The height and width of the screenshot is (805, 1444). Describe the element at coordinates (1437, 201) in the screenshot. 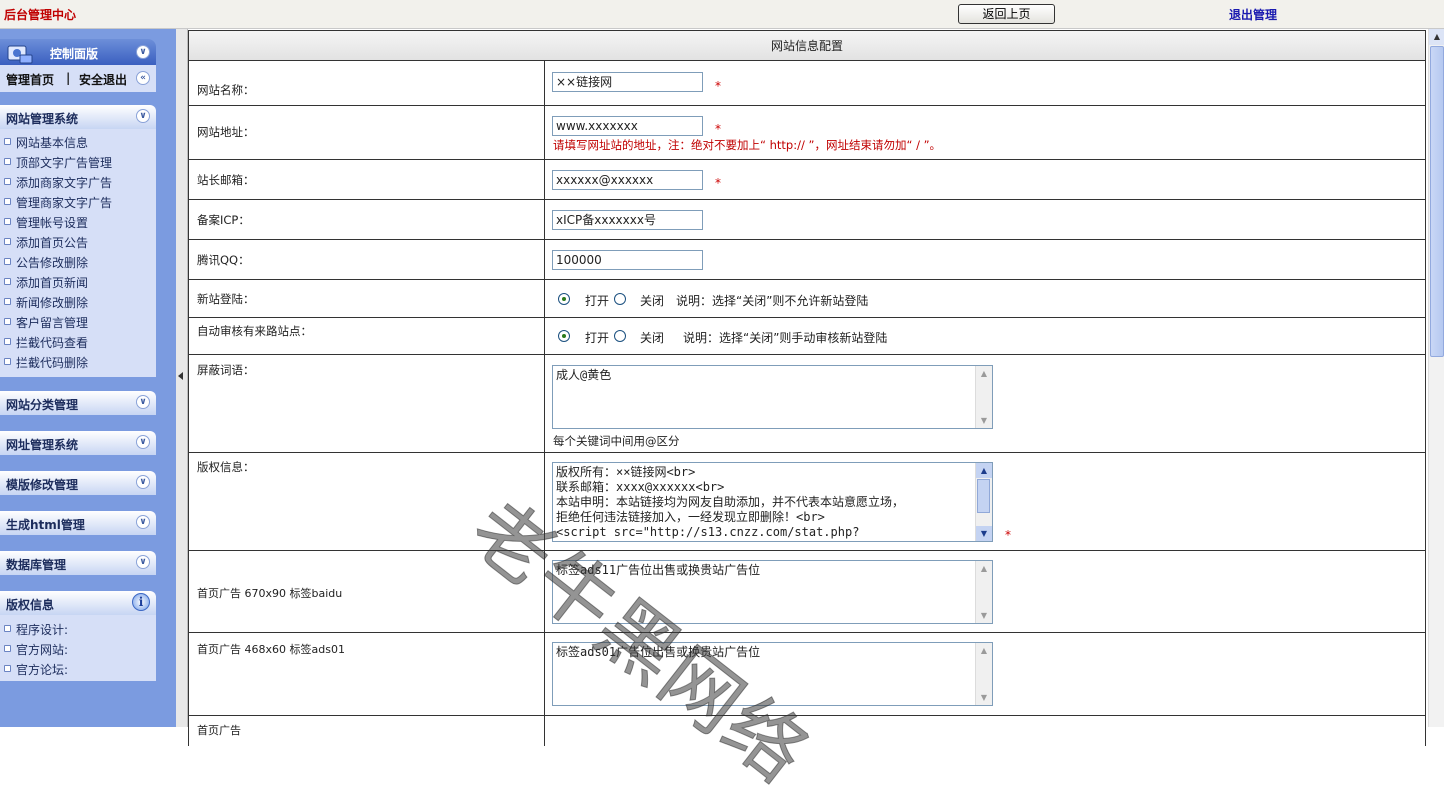

I see `scroll-thumb` at that location.